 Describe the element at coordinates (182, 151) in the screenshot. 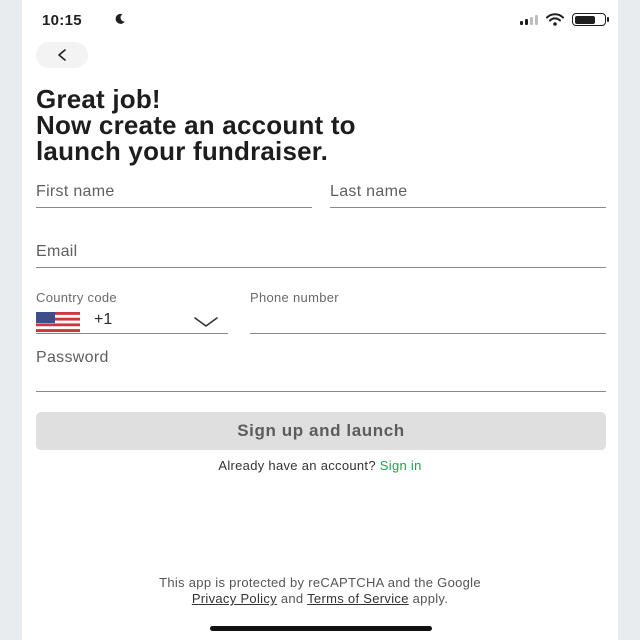

I see `headline-line-3: launch your fundraiser.` at that location.